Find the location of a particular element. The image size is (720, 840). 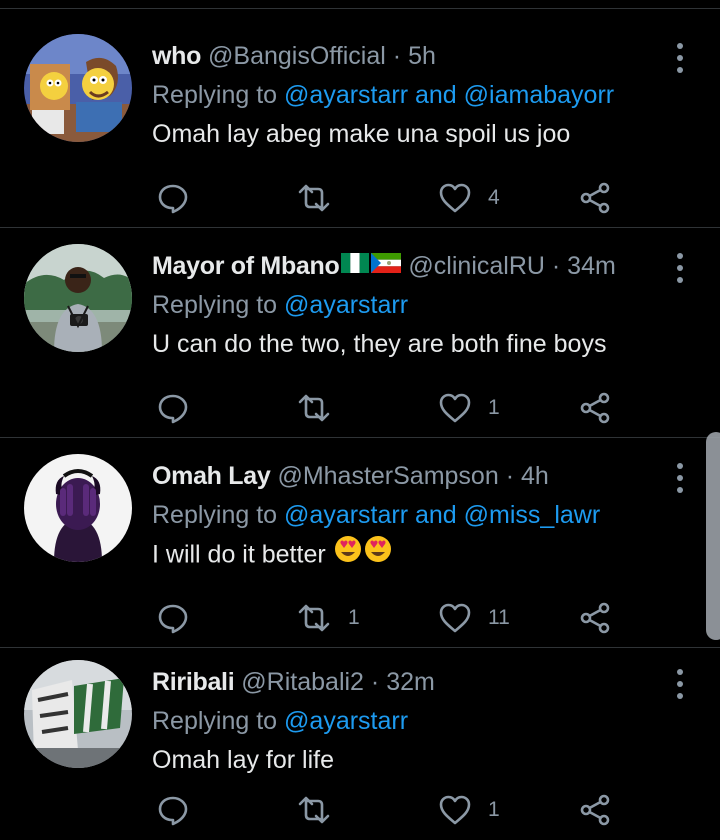

man-with-camera-avatar is located at coordinates (78, 298).